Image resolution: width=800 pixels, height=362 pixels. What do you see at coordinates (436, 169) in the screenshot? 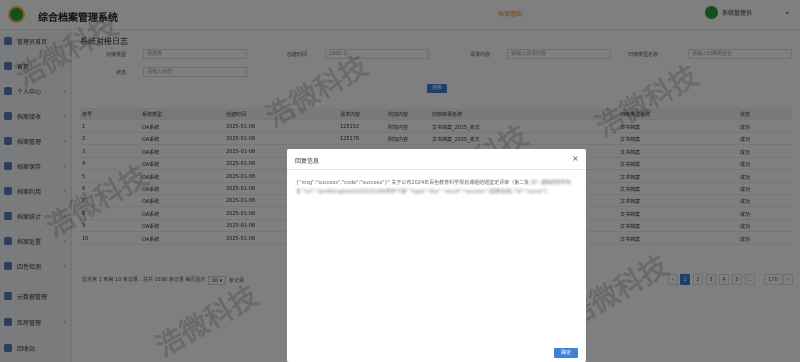
I see `modal-divider` at bounding box center [436, 169].